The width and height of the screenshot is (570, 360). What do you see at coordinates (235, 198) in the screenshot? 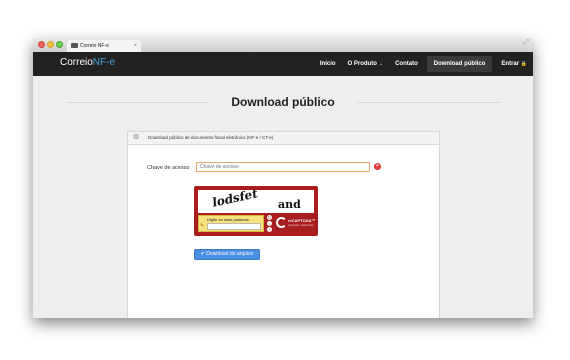
I see `captcha-word-1: lodsfet` at bounding box center [235, 198].